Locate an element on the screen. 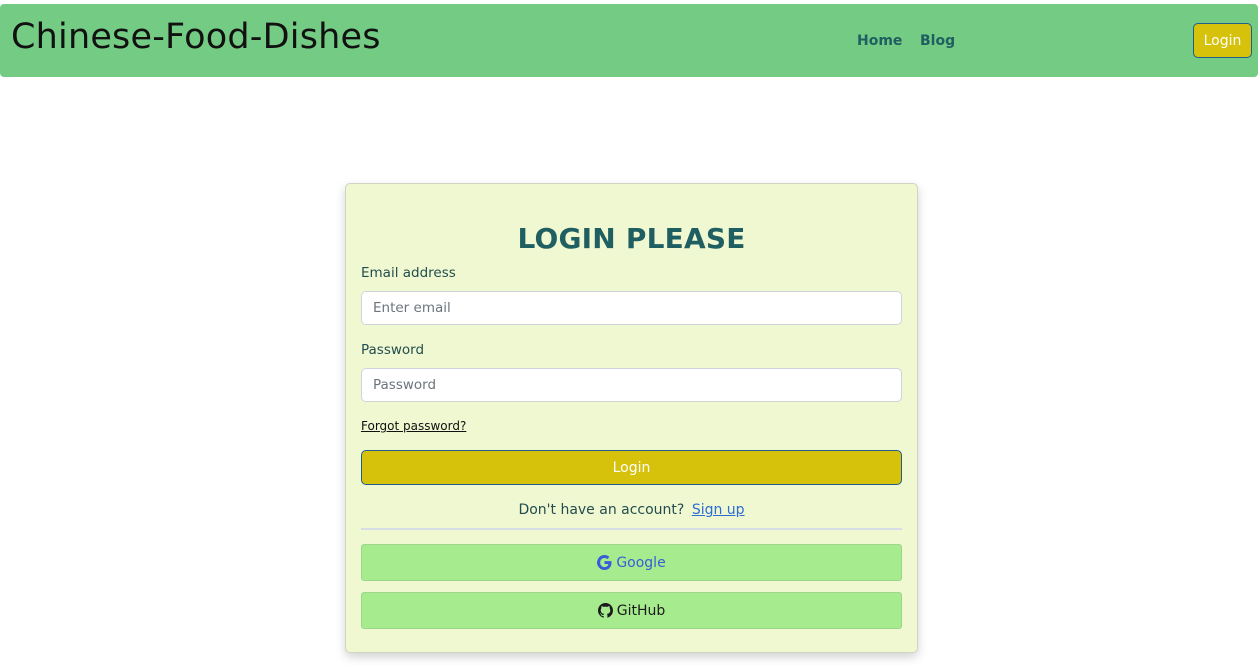 The width and height of the screenshot is (1258, 666). github-login-button: GitHub is located at coordinates (631, 610).